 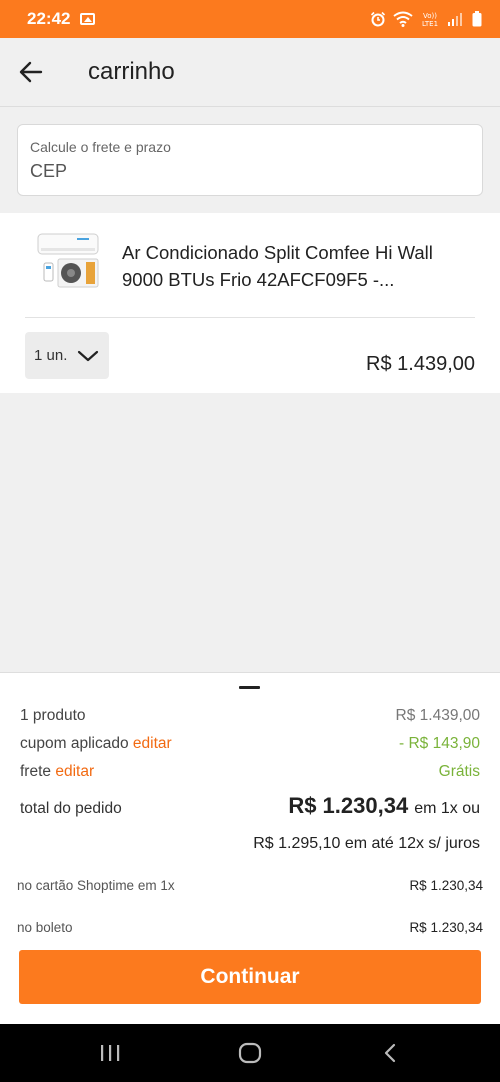 I want to click on system-back-button, so click(x=390, y=1053).